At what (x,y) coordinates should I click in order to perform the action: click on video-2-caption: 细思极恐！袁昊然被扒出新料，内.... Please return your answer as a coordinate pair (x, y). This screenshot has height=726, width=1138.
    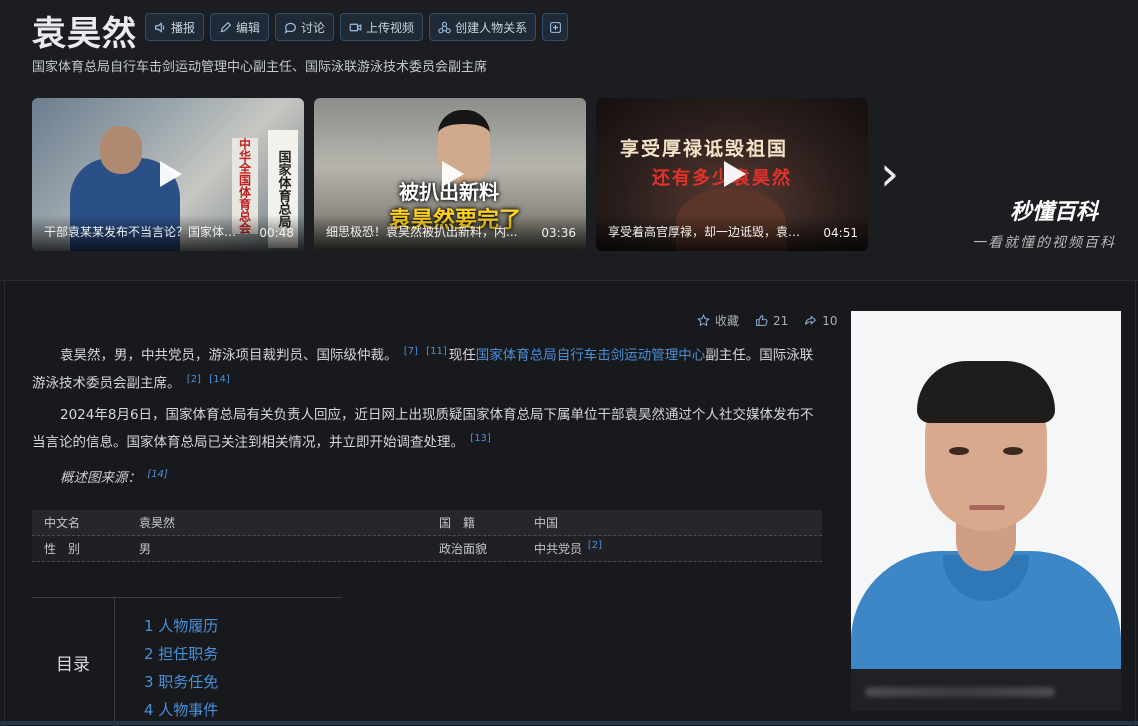
    Looking at the image, I should click on (422, 232).